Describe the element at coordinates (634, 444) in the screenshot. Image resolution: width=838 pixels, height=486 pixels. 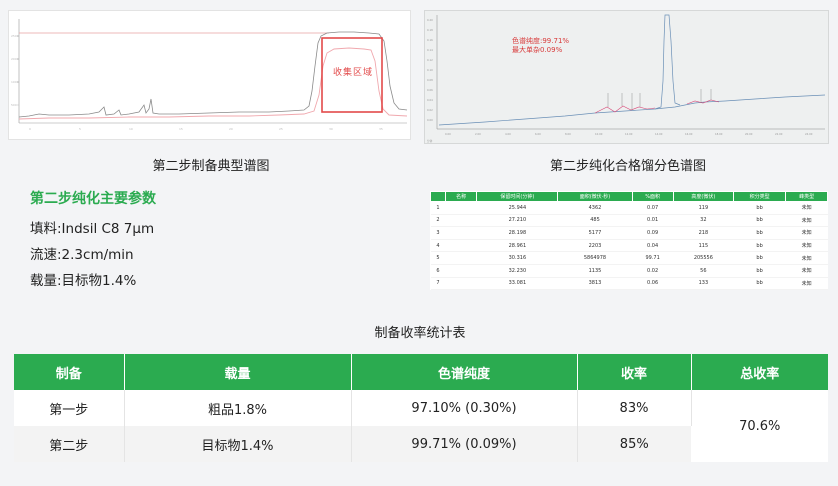
I see `yield-value: 85%` at that location.